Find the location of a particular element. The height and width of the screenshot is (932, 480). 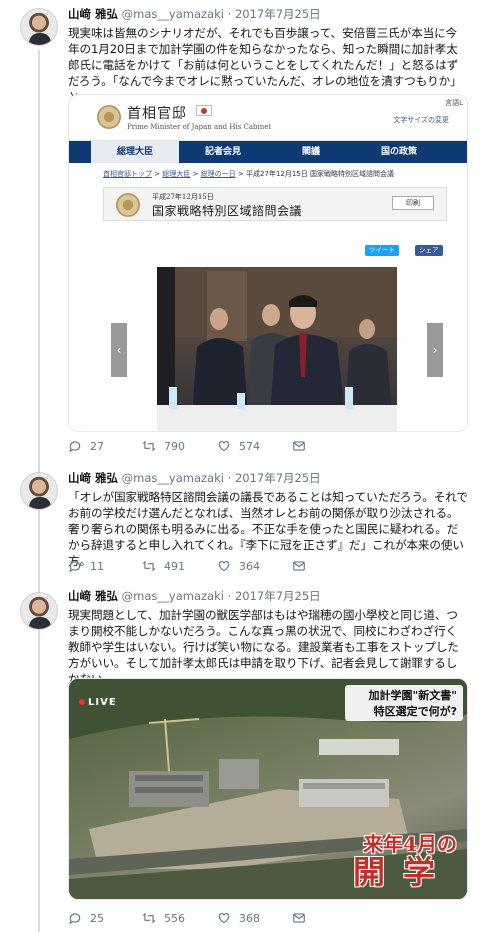

tweet-actions: 25 556 368 is located at coordinates (207, 918).